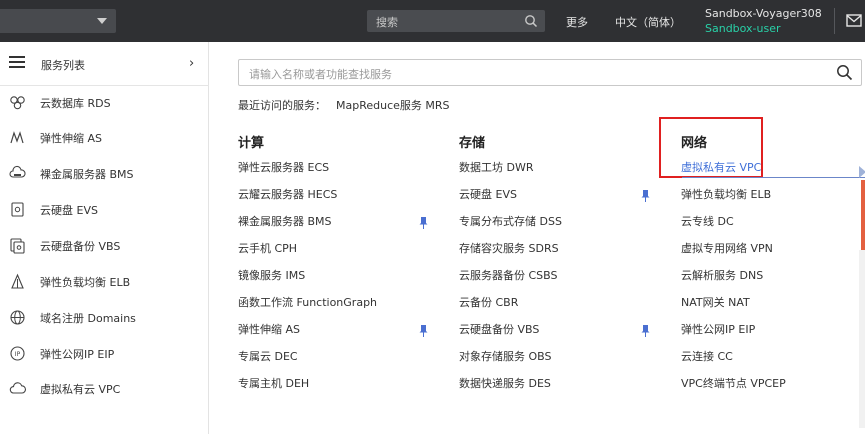 The image size is (865, 434). I want to click on sidebar-item-rds: 云数据库 RDS, so click(104, 102).